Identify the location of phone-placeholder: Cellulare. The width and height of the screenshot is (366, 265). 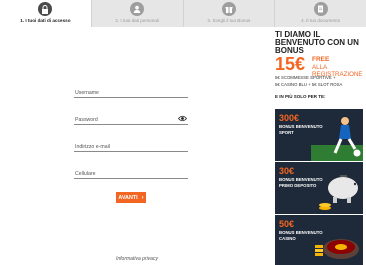
(85, 174).